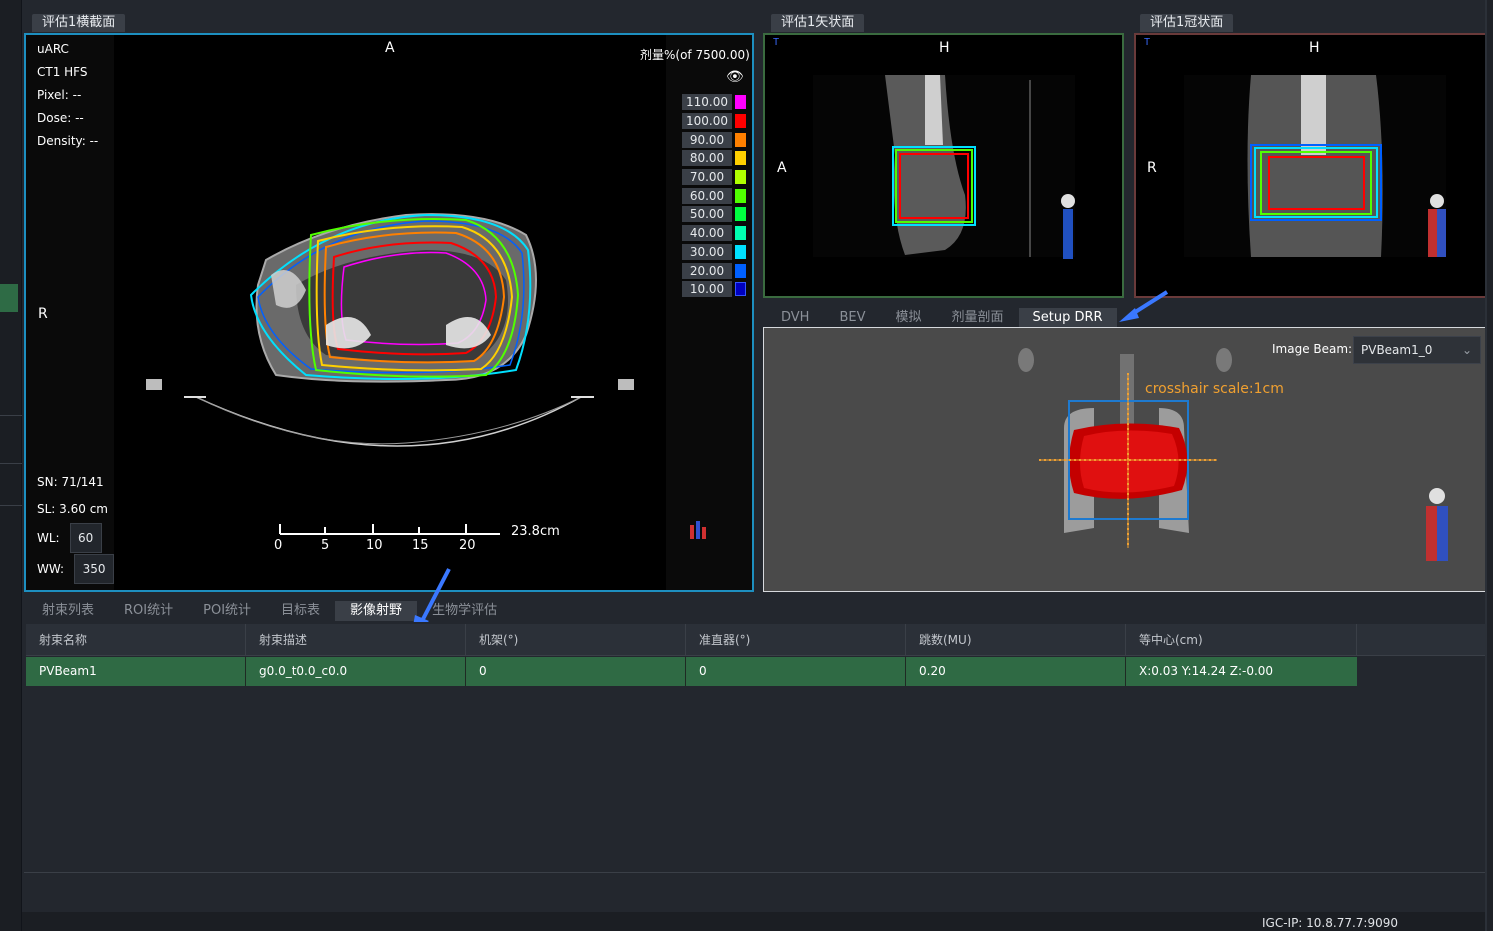 The image size is (1493, 931). I want to click on sagittal-viewport: T H A, so click(943, 165).